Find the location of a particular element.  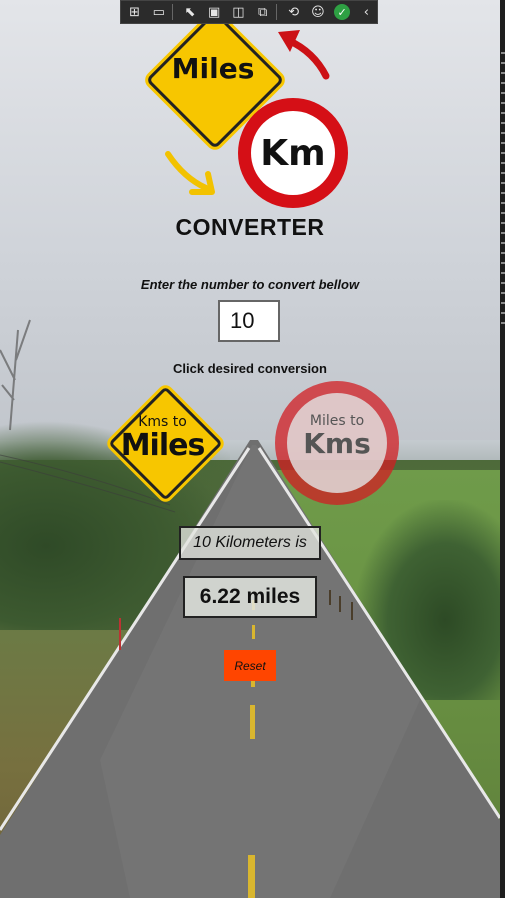

accessibility-checker-icon: ☺ is located at coordinates (317, 12).